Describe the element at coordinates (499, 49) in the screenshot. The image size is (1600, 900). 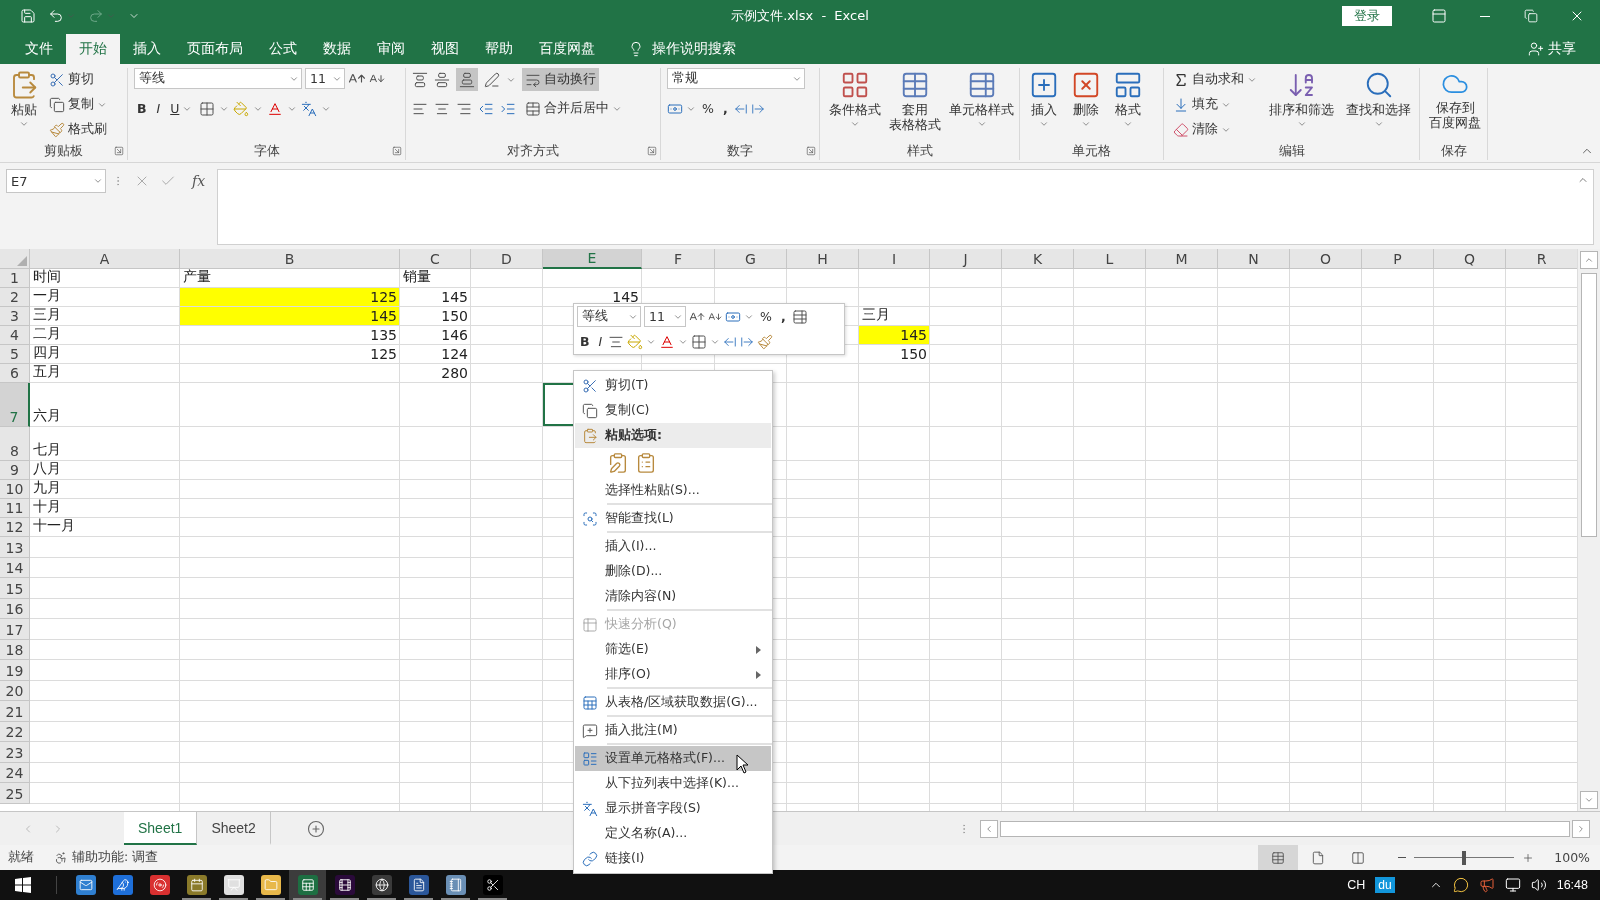
I see `menu-tab: 帮助` at that location.